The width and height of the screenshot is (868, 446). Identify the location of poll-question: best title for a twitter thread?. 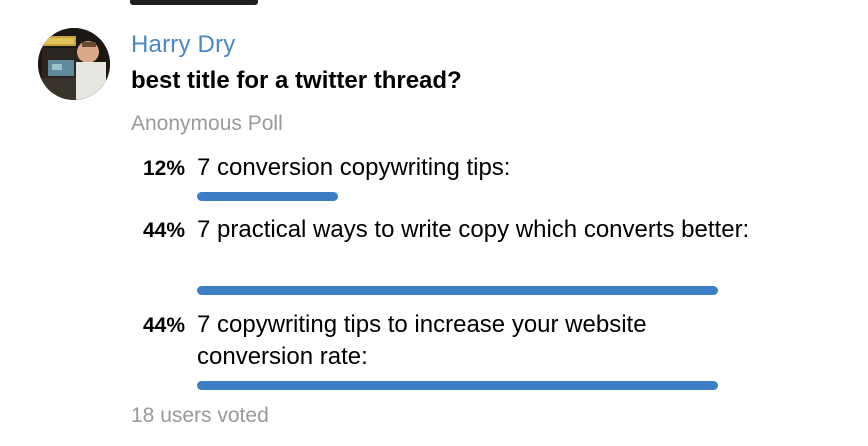
(296, 80).